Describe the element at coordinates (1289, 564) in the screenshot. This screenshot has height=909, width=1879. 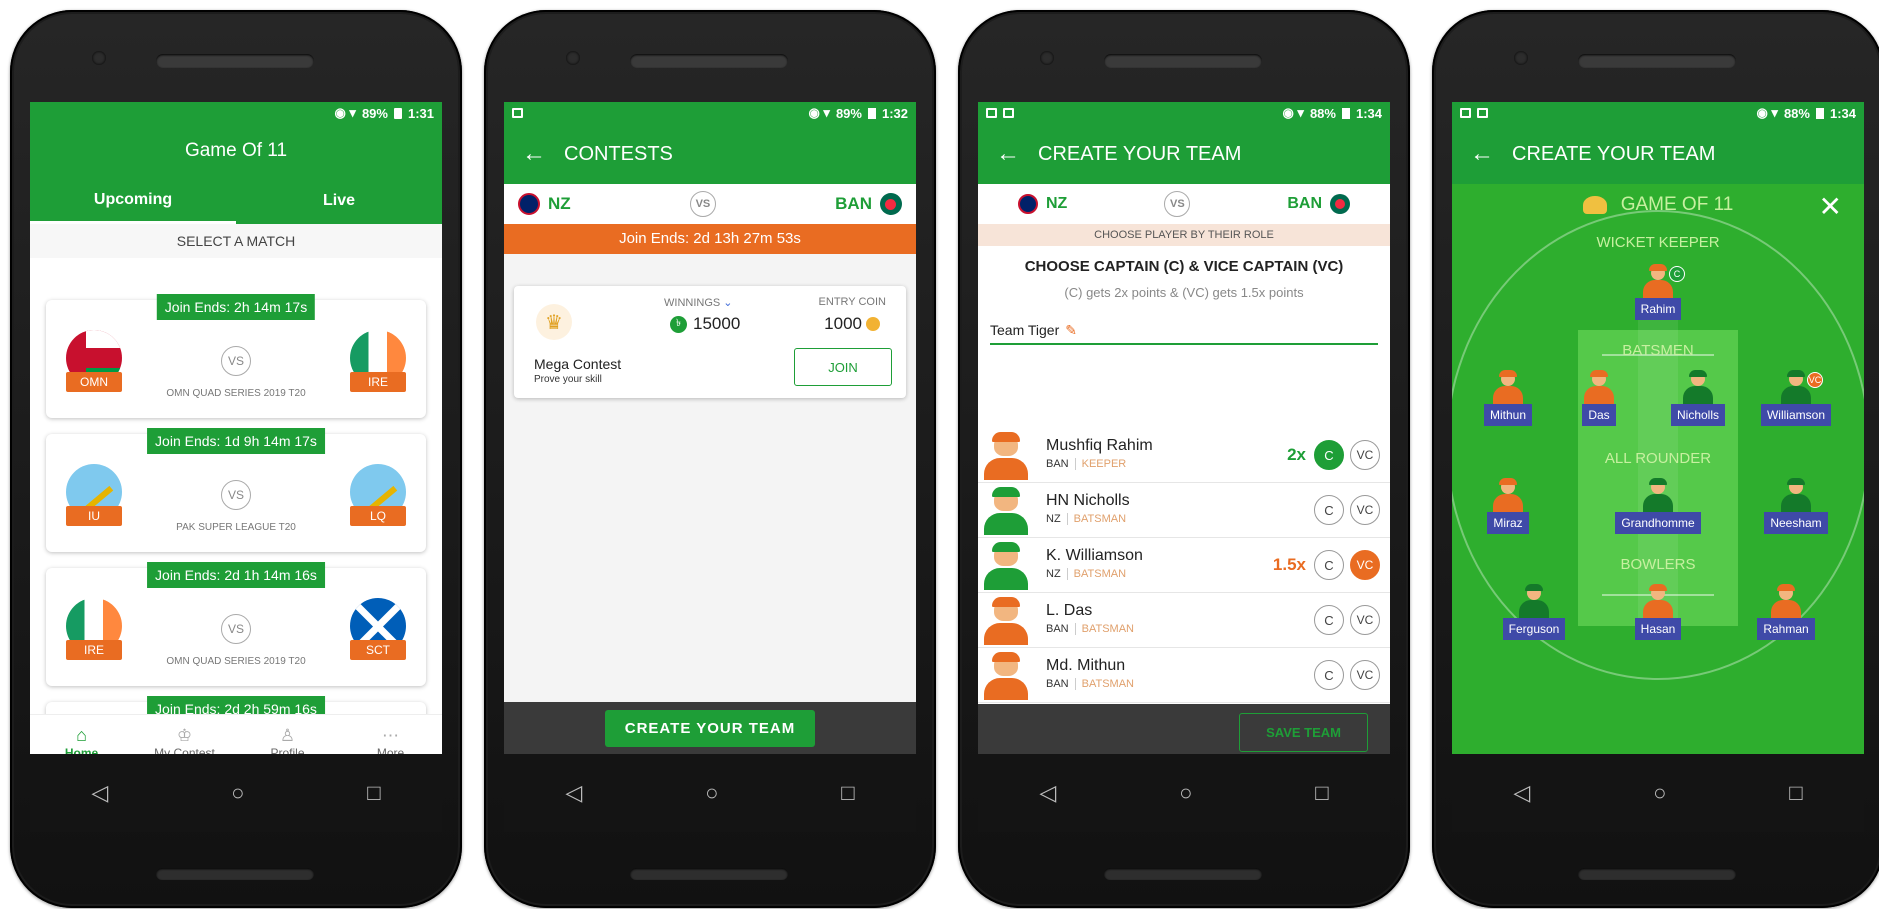
I see `multiplier-label: 1.5x` at that location.